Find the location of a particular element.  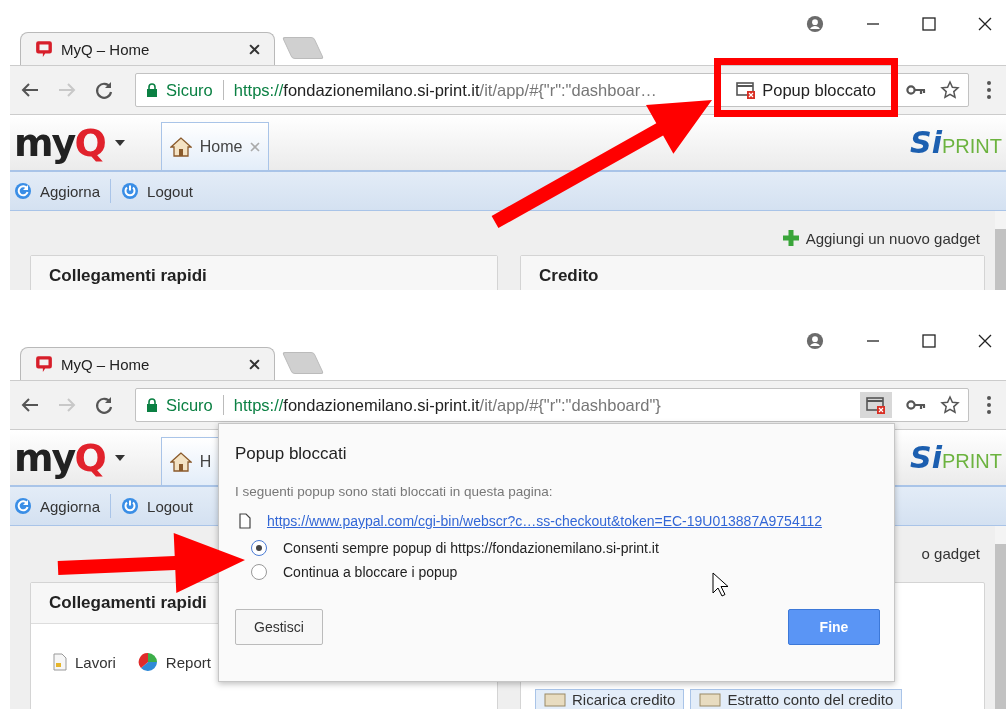

home-tab: H is located at coordinates (190, 461).